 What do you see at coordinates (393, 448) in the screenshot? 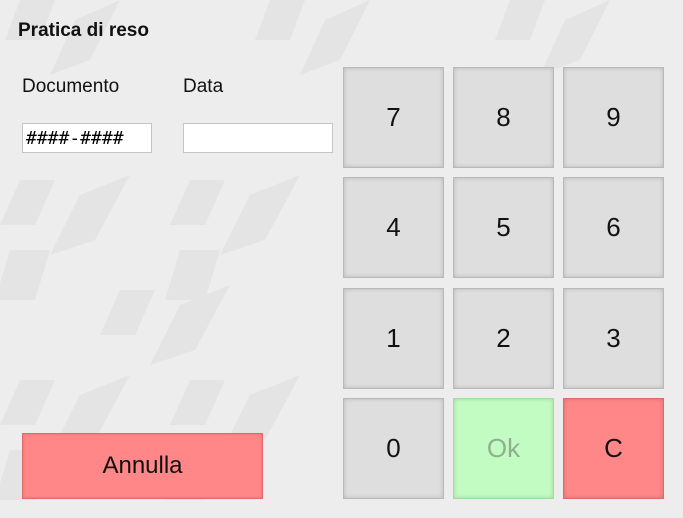
I see `key-0: 0` at bounding box center [393, 448].